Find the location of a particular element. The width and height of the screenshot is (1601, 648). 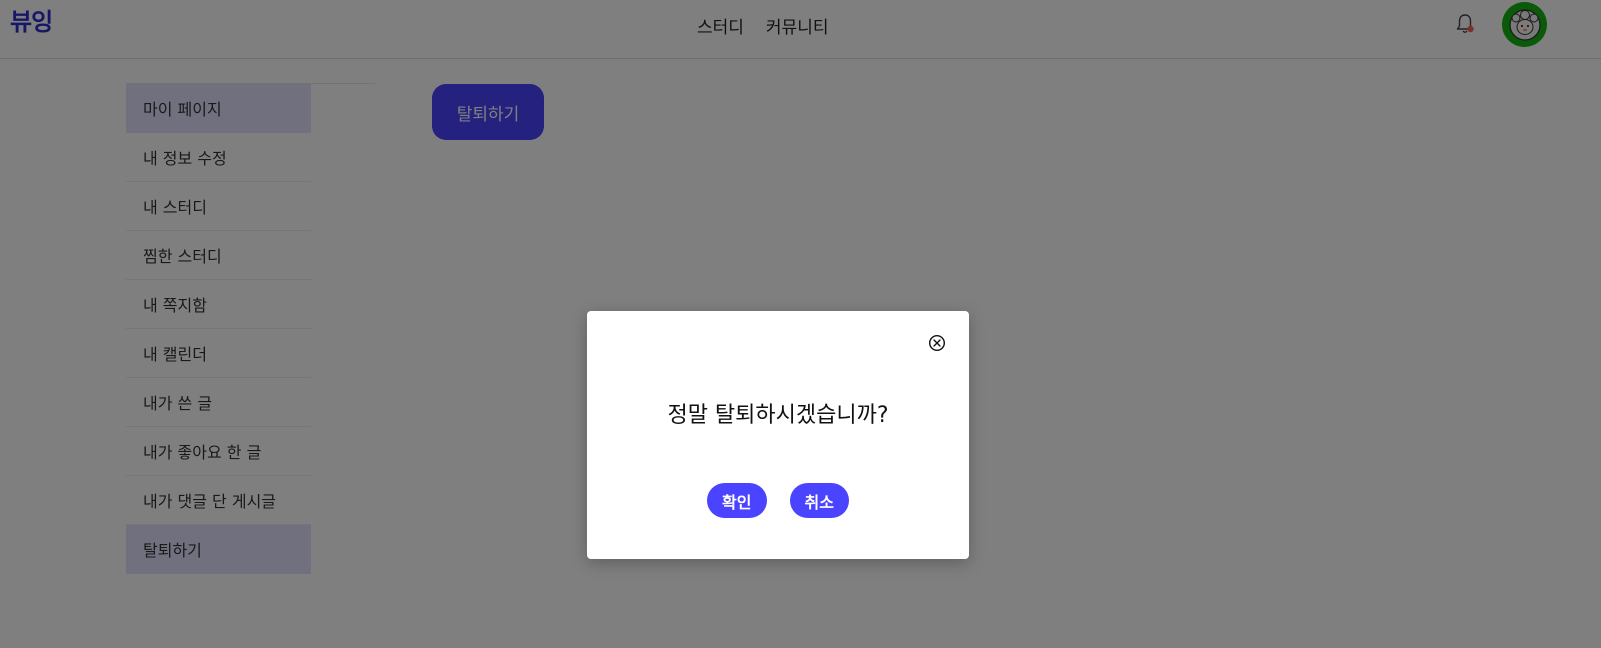

close-icon is located at coordinates (937, 343).